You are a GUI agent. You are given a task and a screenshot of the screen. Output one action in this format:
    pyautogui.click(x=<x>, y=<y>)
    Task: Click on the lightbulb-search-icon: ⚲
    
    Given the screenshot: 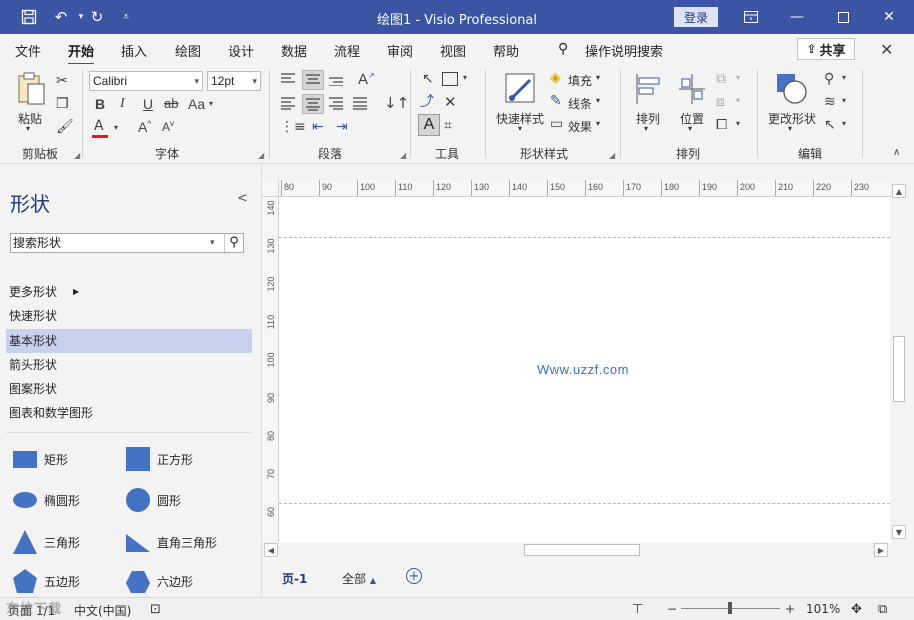 What is the action you would take?
    pyautogui.click(x=563, y=49)
    